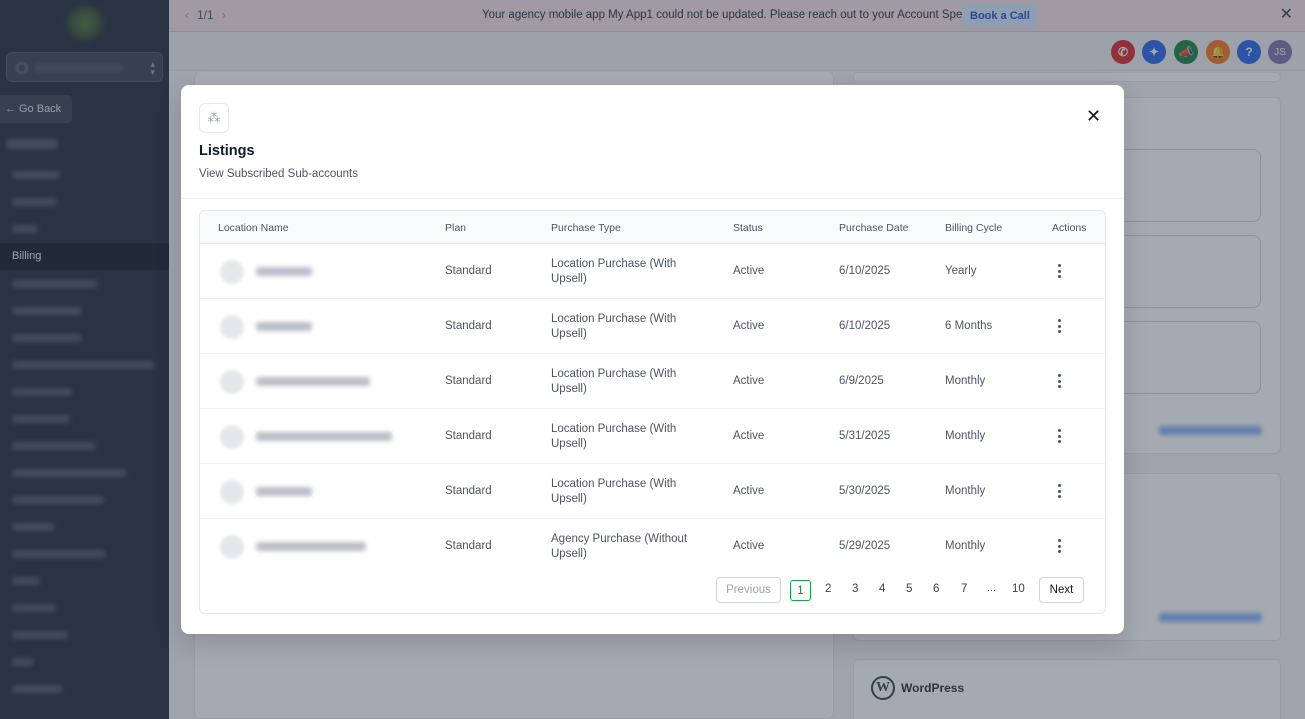 This screenshot has height=719, width=1305. What do you see at coordinates (748, 228) in the screenshot?
I see `column-header-status: Status` at bounding box center [748, 228].